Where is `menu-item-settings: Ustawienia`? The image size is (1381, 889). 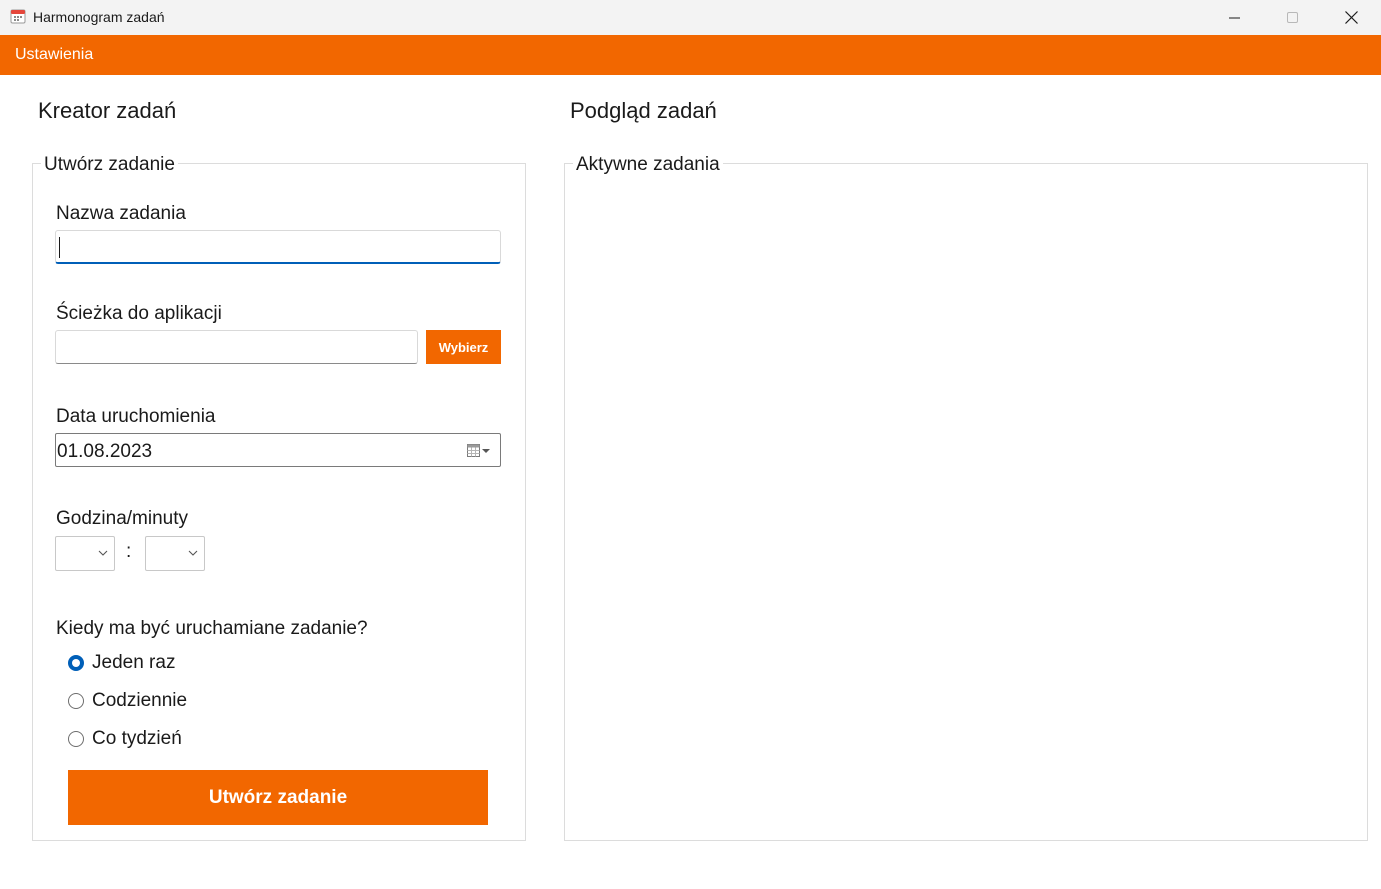 menu-item-settings: Ustawienia is located at coordinates (54, 55).